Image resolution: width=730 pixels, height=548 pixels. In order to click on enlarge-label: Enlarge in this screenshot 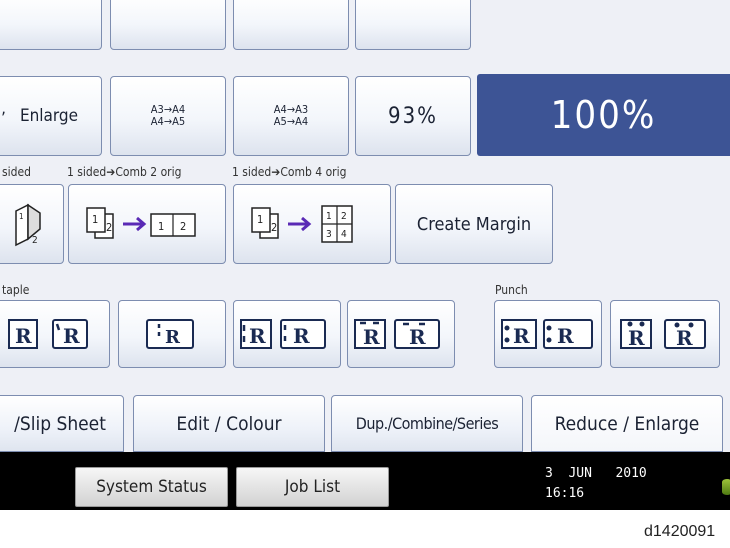, I will do `click(49, 116)`.